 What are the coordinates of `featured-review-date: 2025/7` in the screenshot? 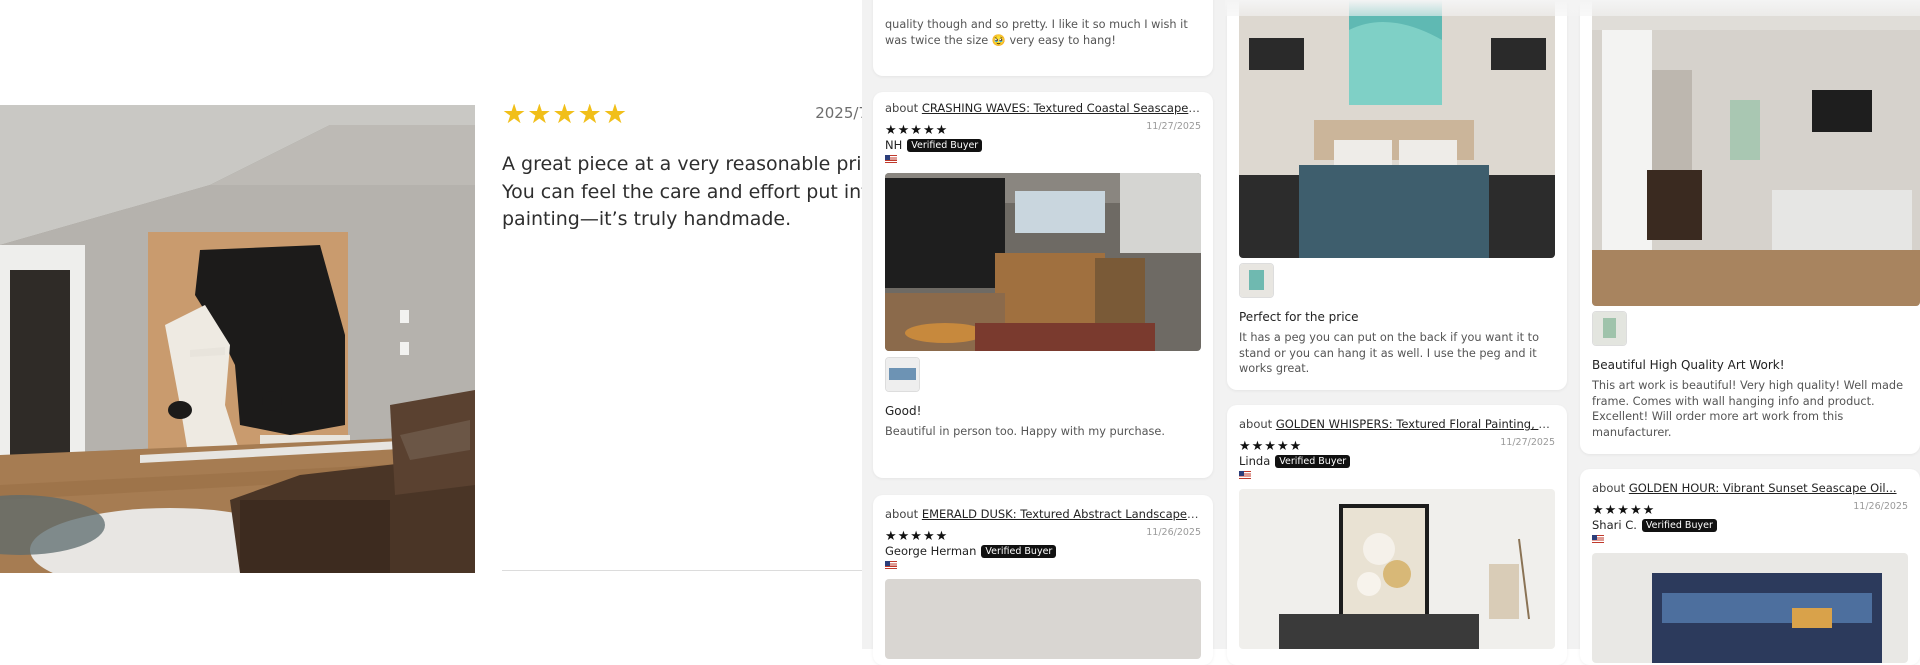 It's located at (838, 113).